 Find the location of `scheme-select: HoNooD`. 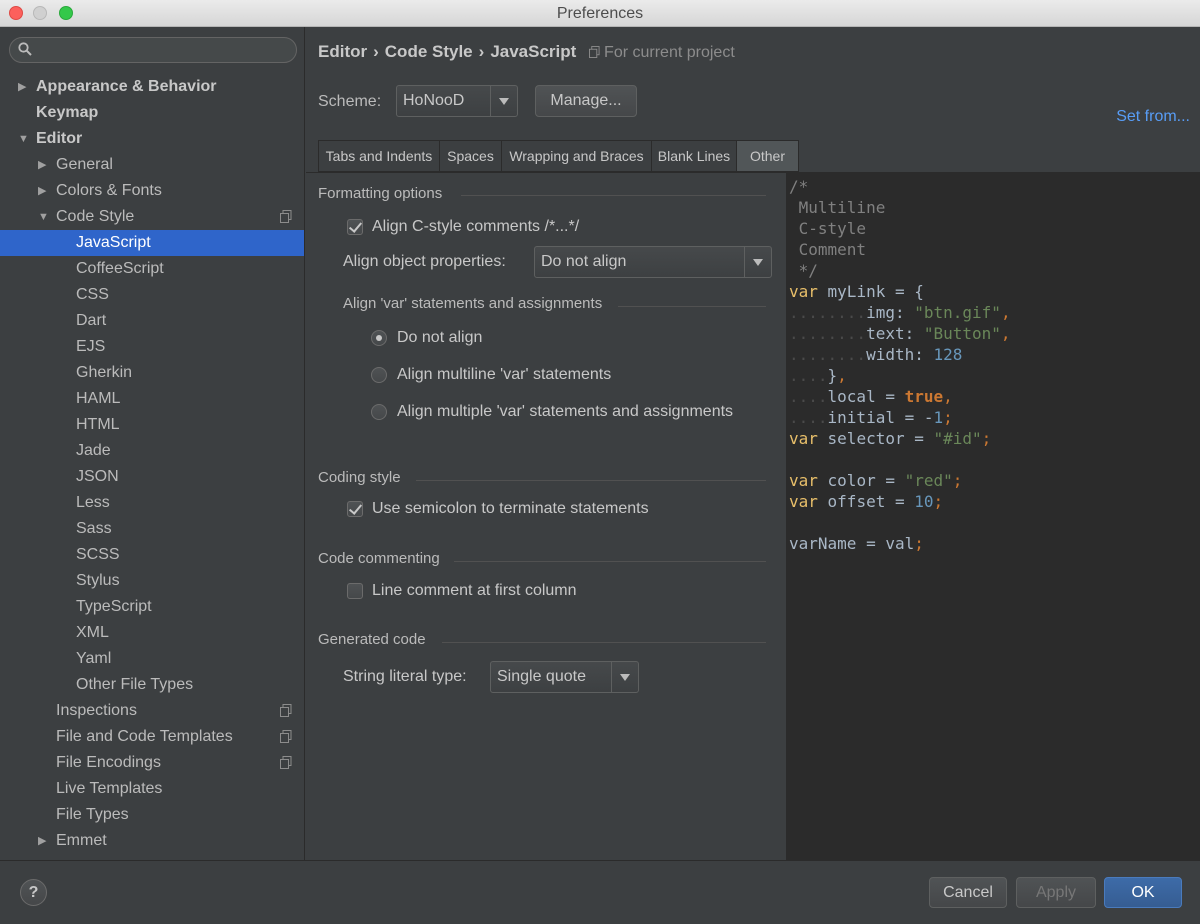

scheme-select: HoNooD is located at coordinates (457, 101).